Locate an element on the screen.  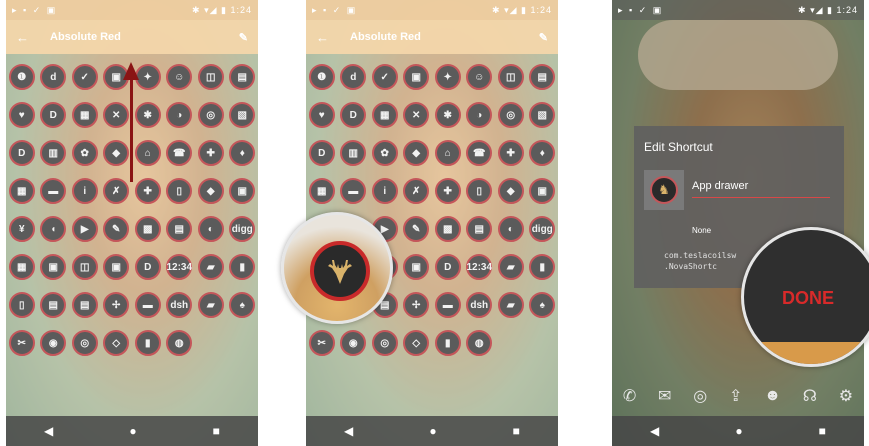
settings-icon: ⚙ is located at coordinates (846, 396).